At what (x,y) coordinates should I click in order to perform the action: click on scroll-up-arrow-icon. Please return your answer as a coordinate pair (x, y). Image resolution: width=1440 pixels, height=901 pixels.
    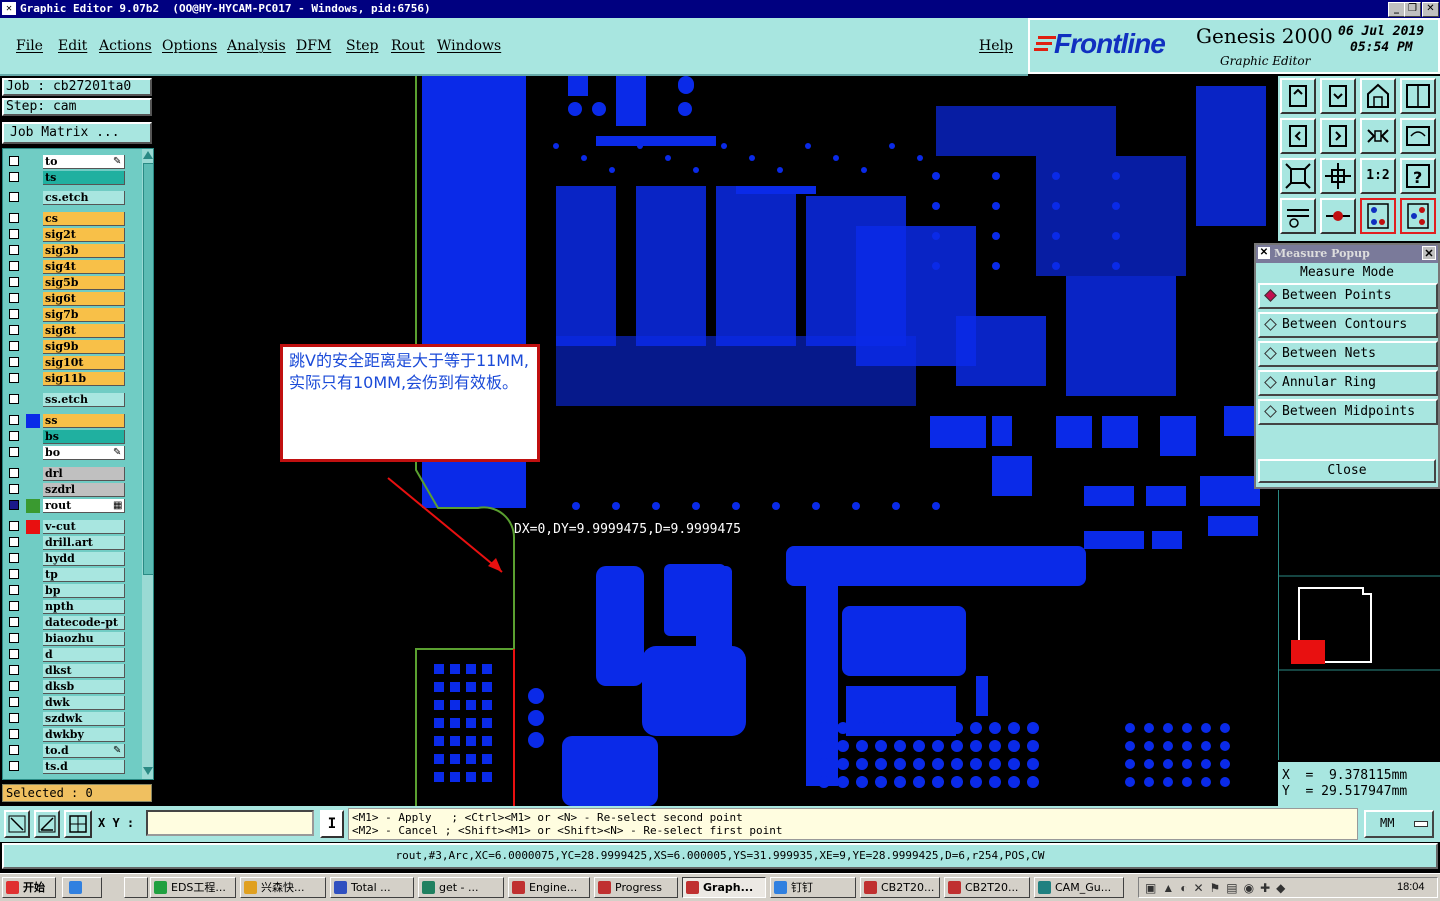
    Looking at the image, I should click on (148, 155).